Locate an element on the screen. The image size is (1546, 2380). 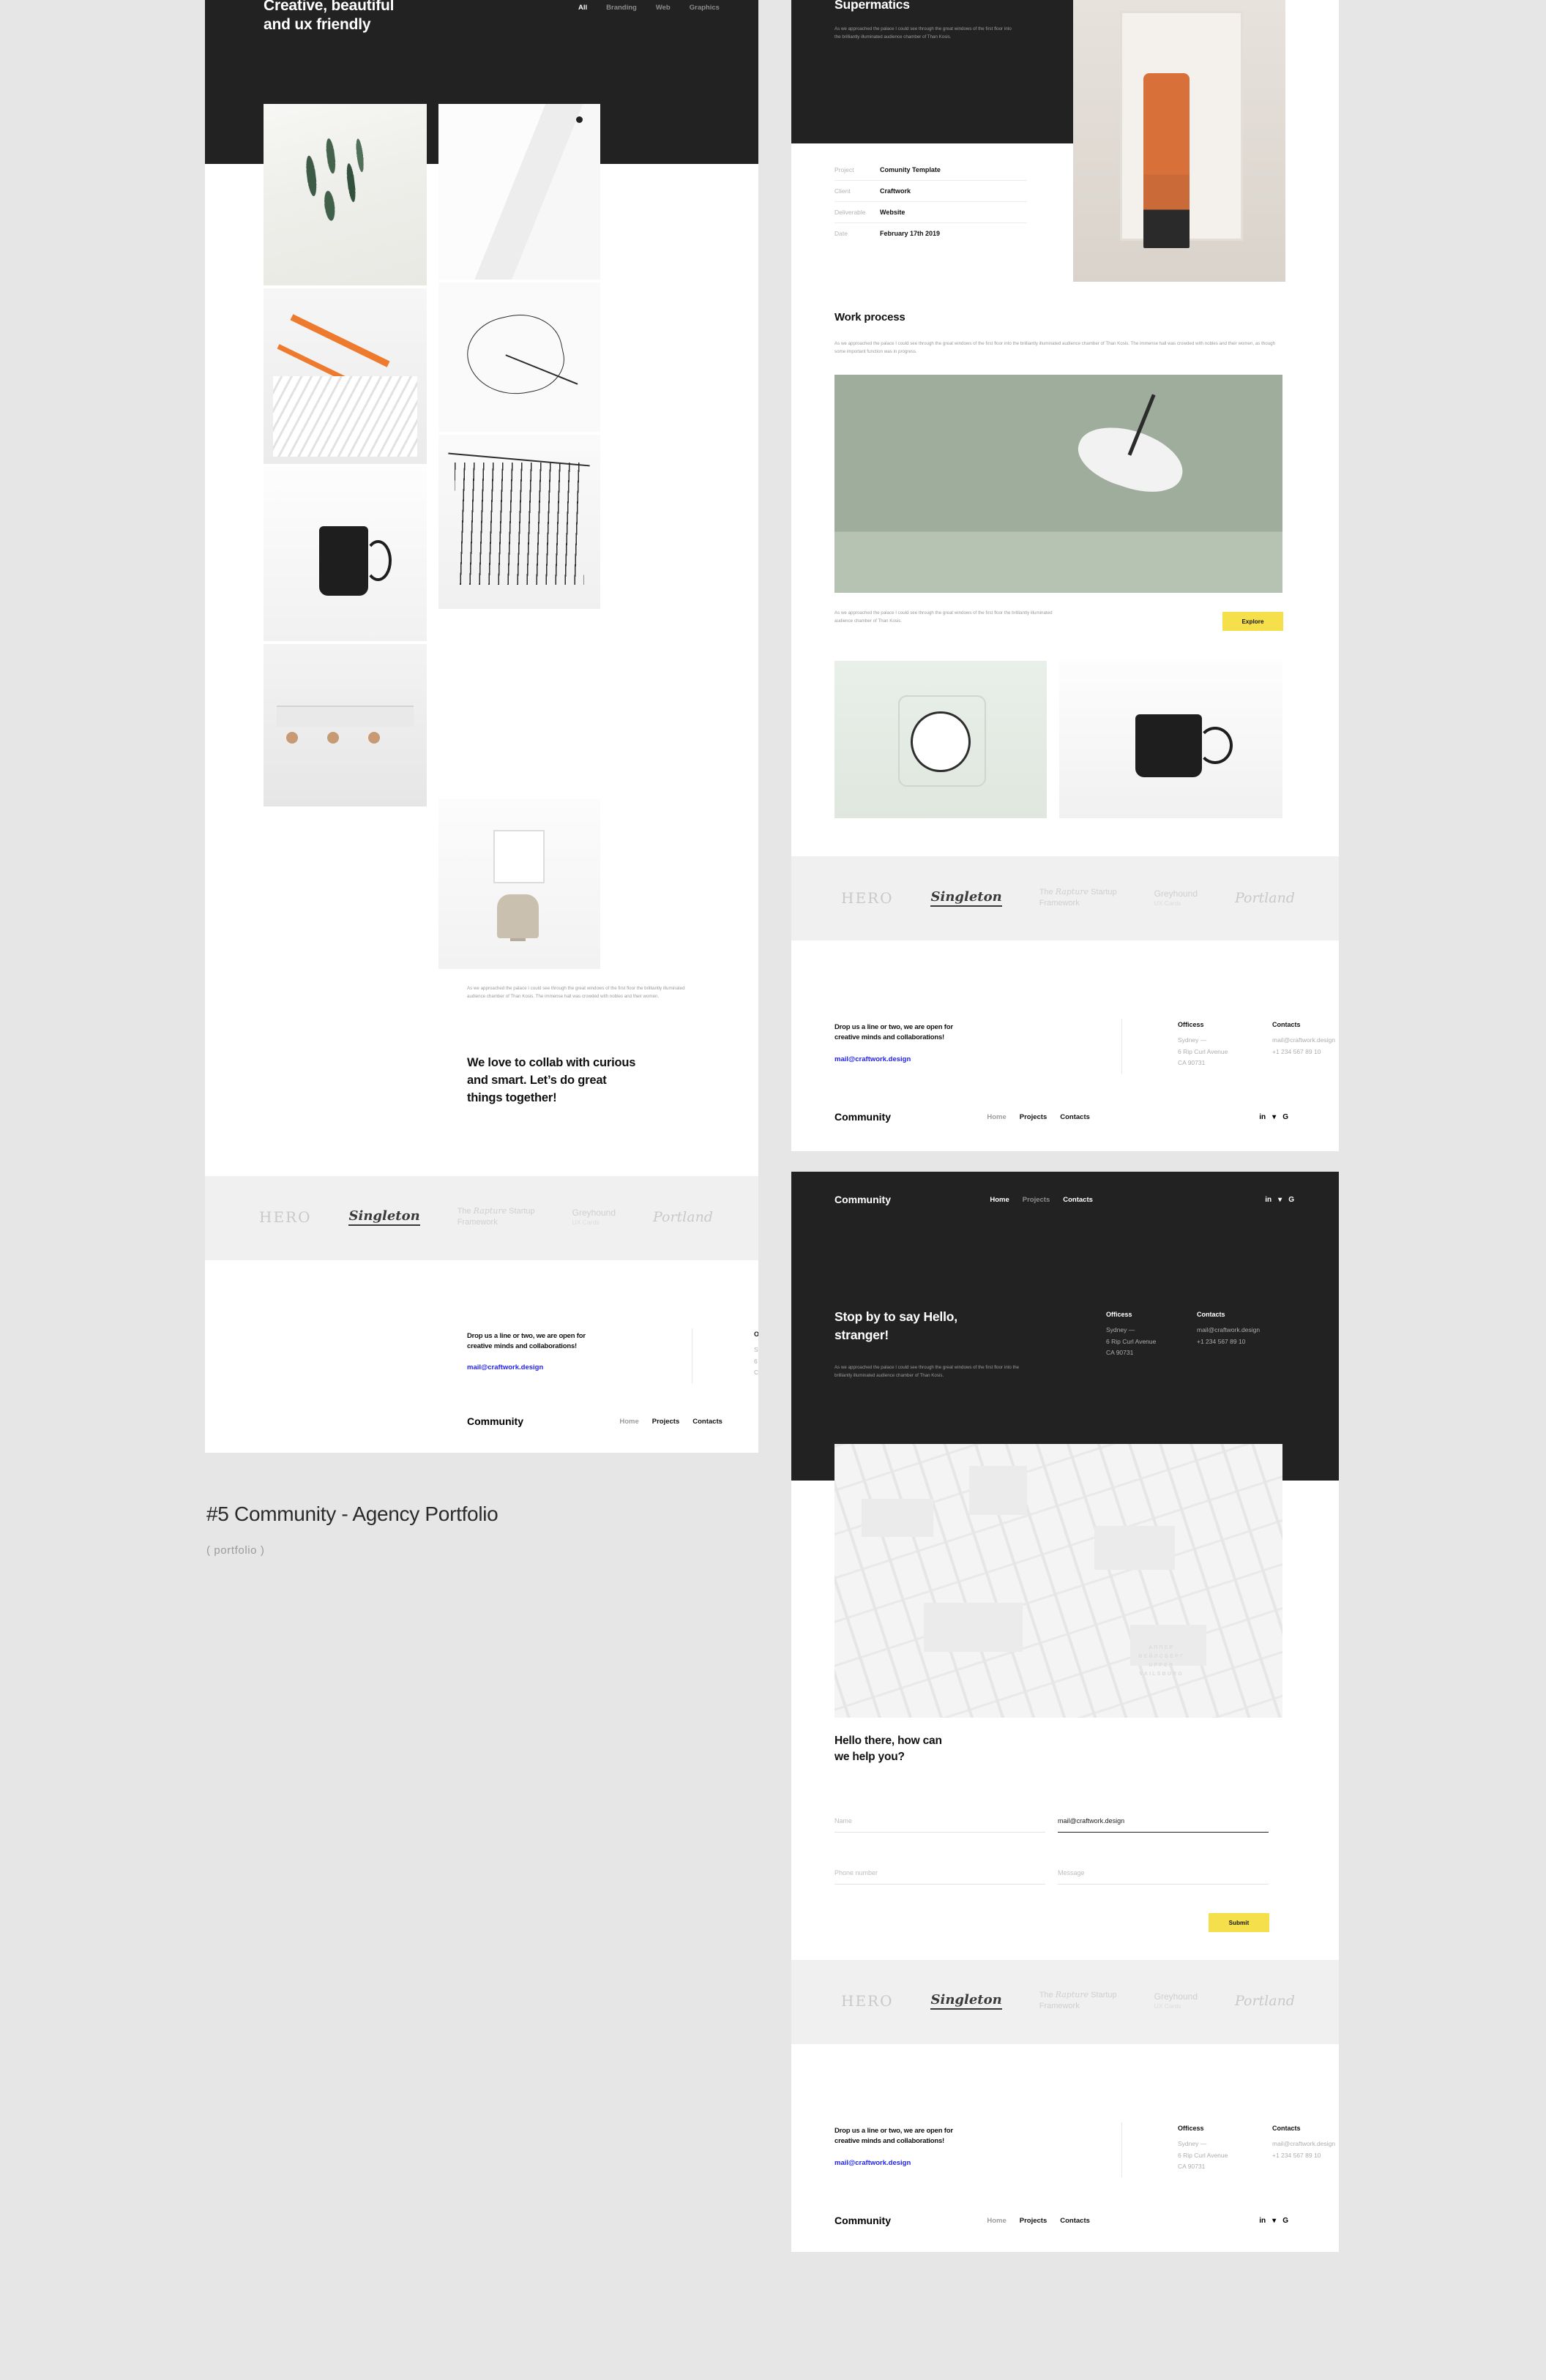
submit-button: Submit is located at coordinates (1239, 1922).